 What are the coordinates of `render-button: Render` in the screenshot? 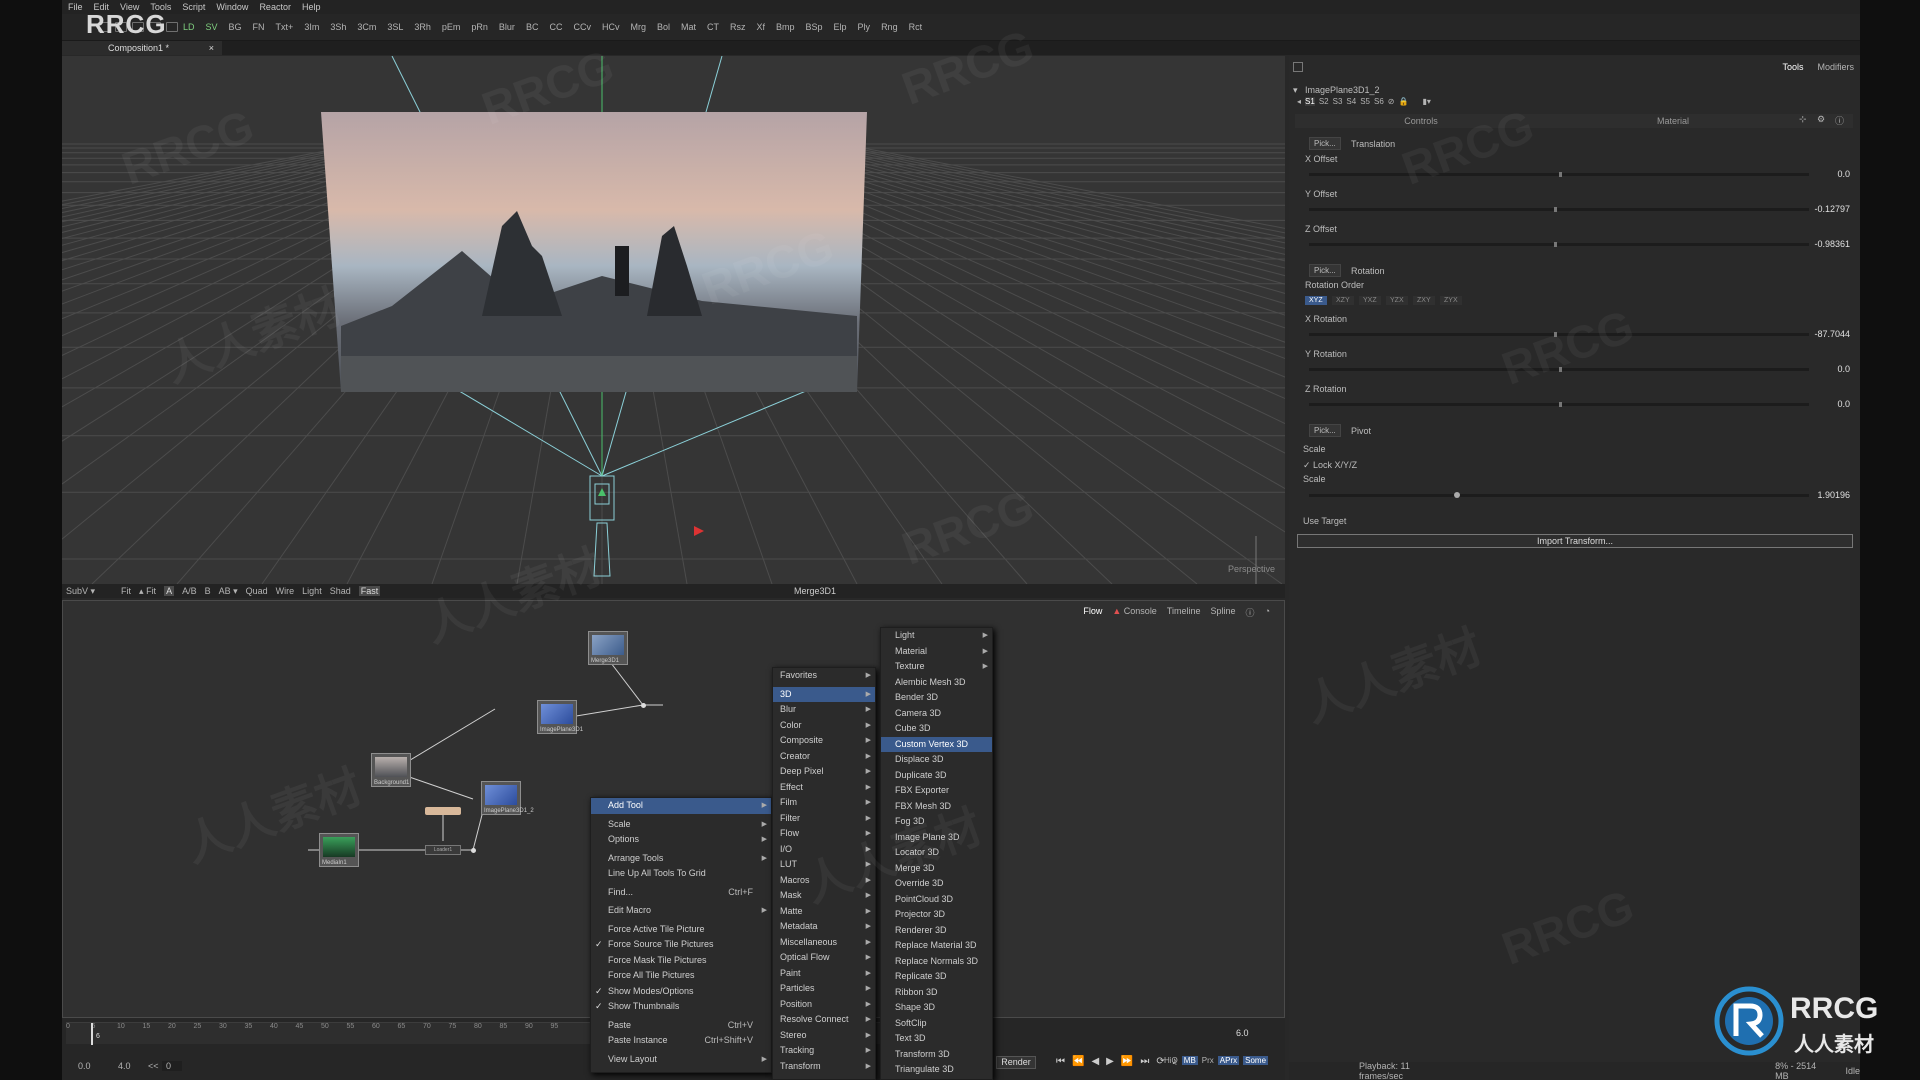 It's located at (1016, 1062).